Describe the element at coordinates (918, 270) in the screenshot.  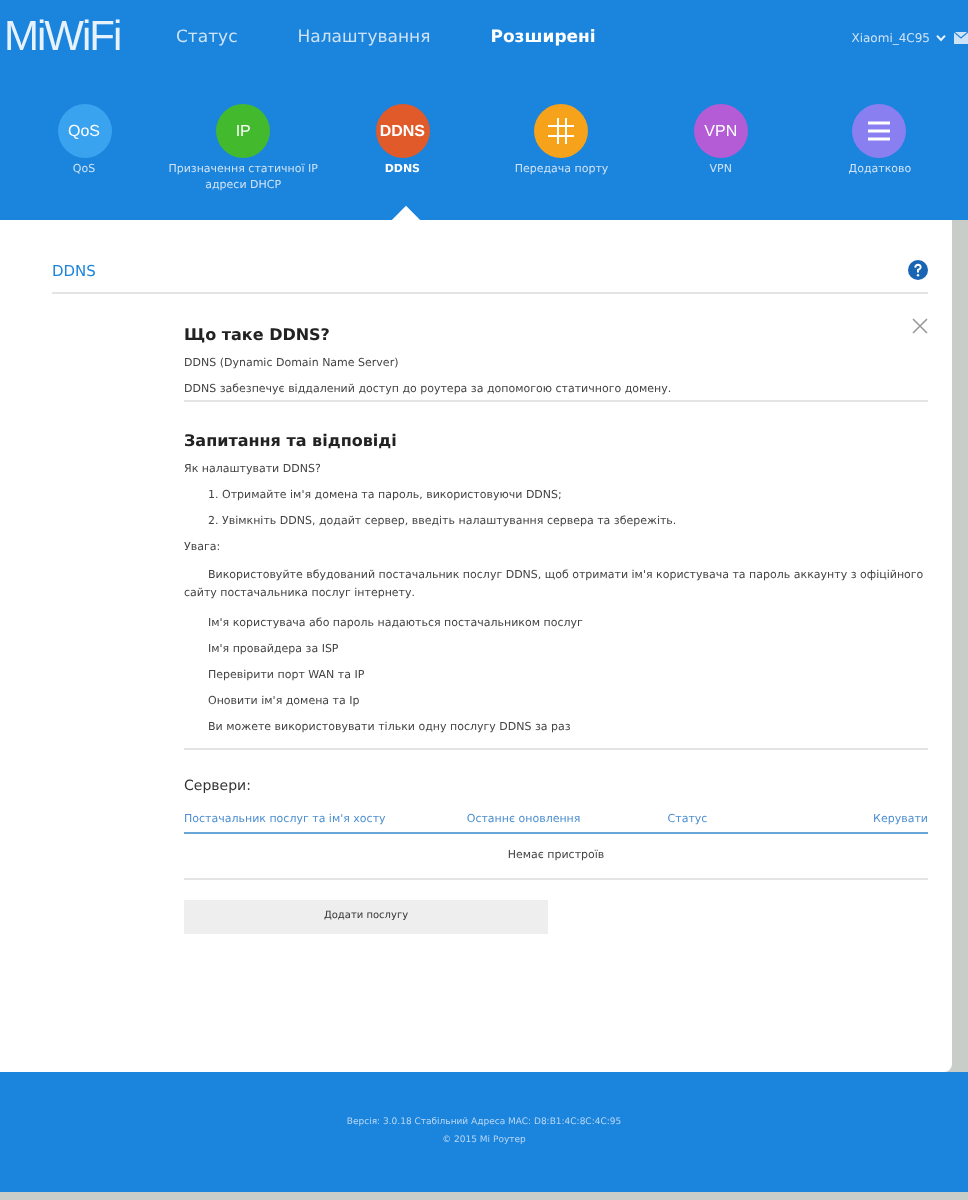
I see `help-icon` at that location.